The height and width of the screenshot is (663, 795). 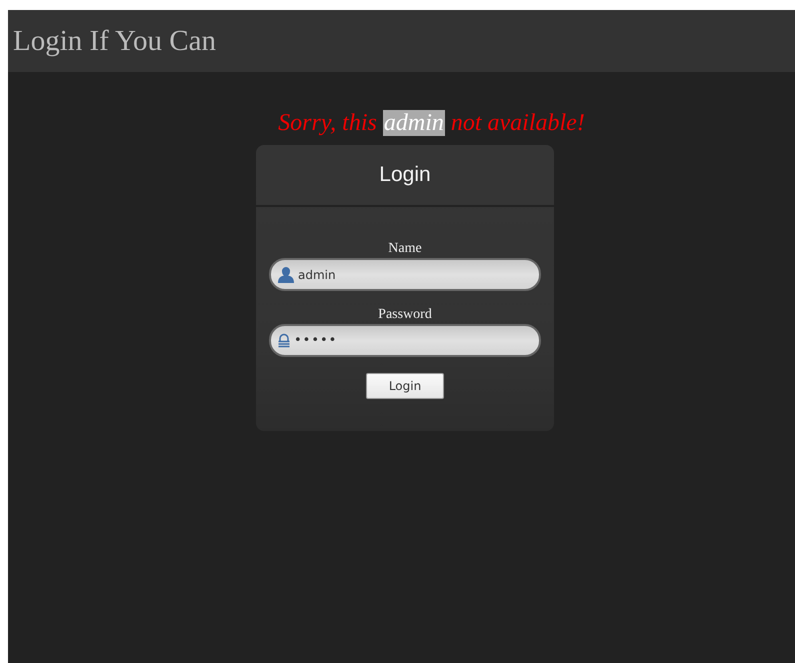 What do you see at coordinates (405, 386) in the screenshot?
I see `login-button: Login` at bounding box center [405, 386].